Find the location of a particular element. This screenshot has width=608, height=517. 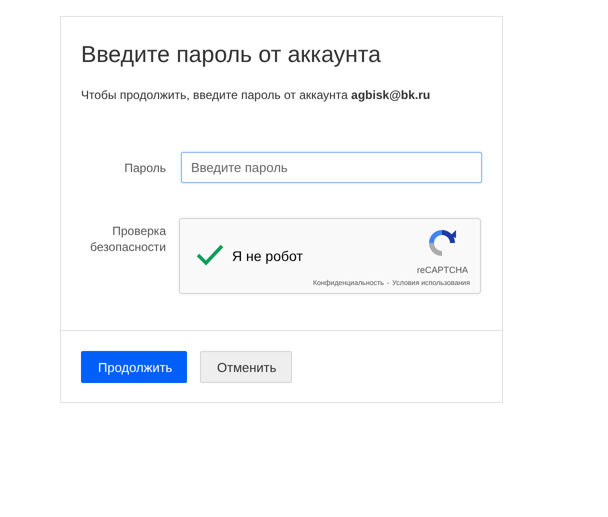

continue-button: Продолжить is located at coordinates (134, 367).